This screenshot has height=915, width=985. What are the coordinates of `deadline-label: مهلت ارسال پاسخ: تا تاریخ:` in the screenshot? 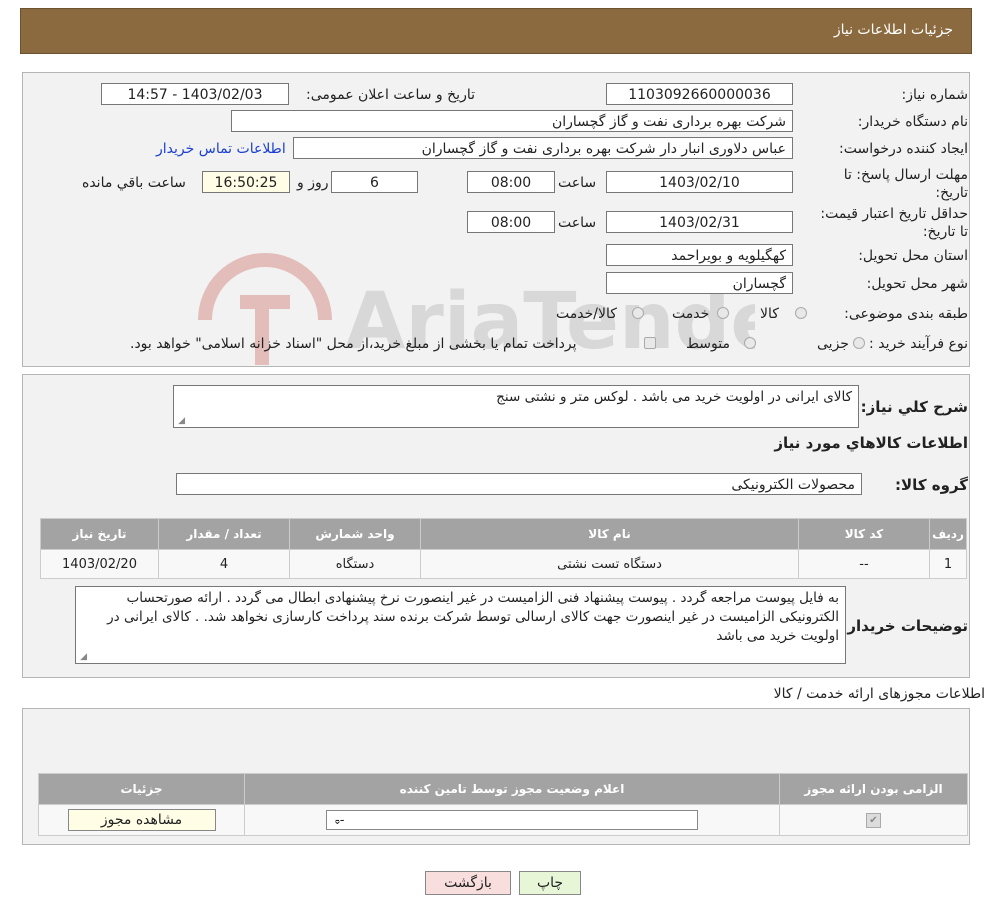 It's located at (905, 184).